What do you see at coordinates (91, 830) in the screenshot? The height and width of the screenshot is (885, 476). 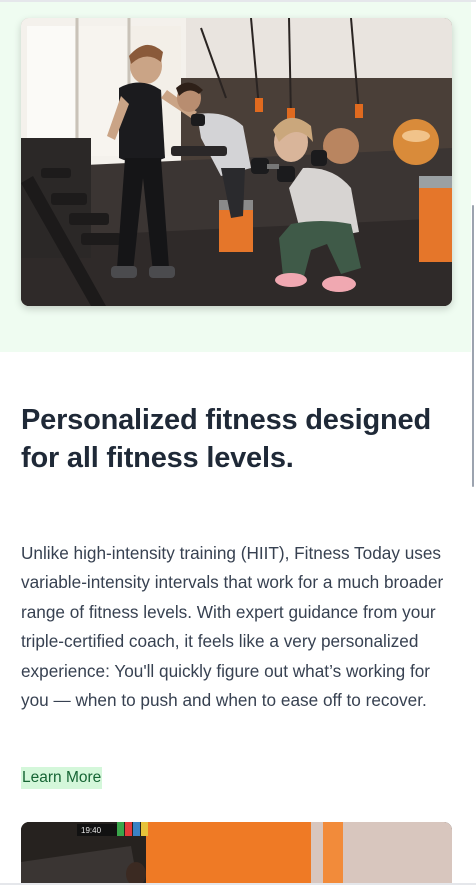 I see `clock-readout: 19:40` at bounding box center [91, 830].